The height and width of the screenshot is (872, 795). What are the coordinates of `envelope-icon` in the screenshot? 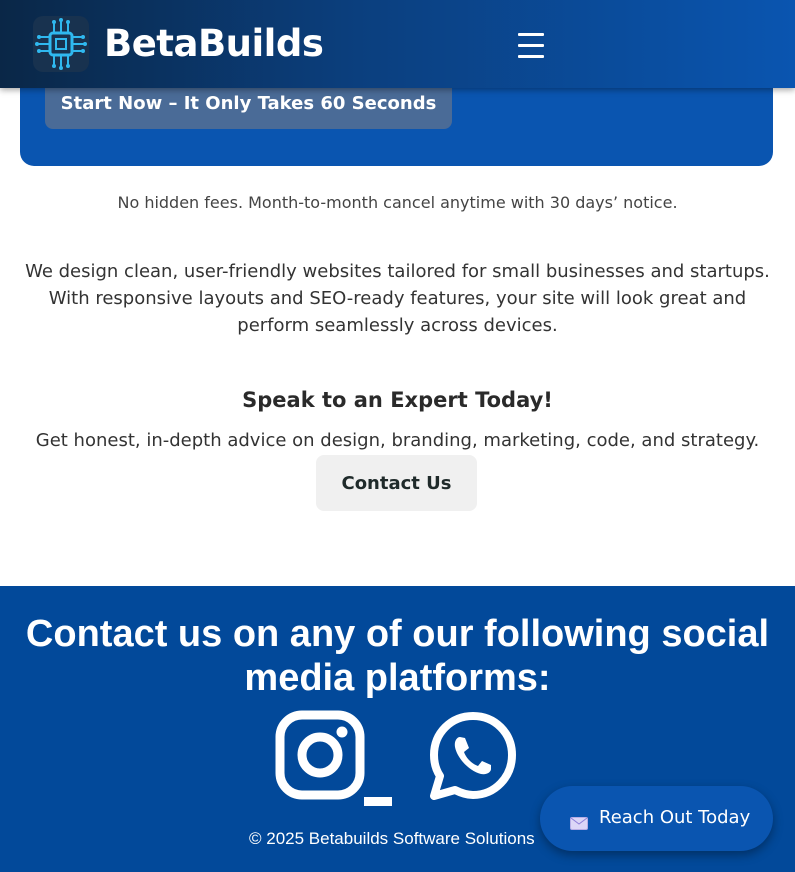 It's located at (579, 822).